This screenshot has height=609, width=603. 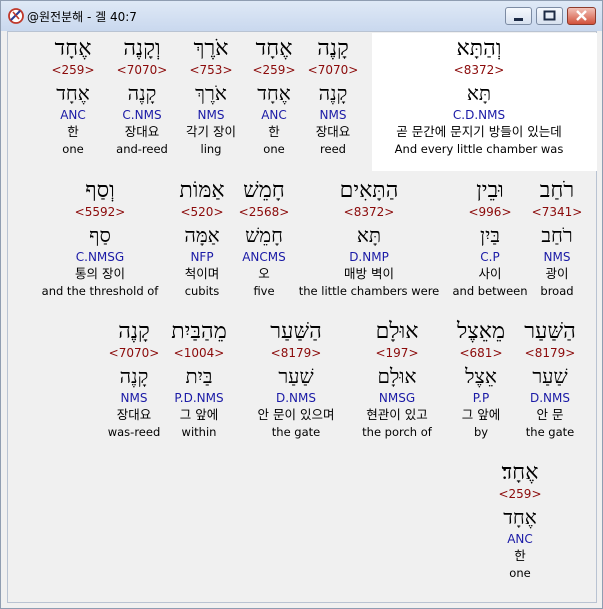 I want to click on close-button, so click(x=581, y=16).